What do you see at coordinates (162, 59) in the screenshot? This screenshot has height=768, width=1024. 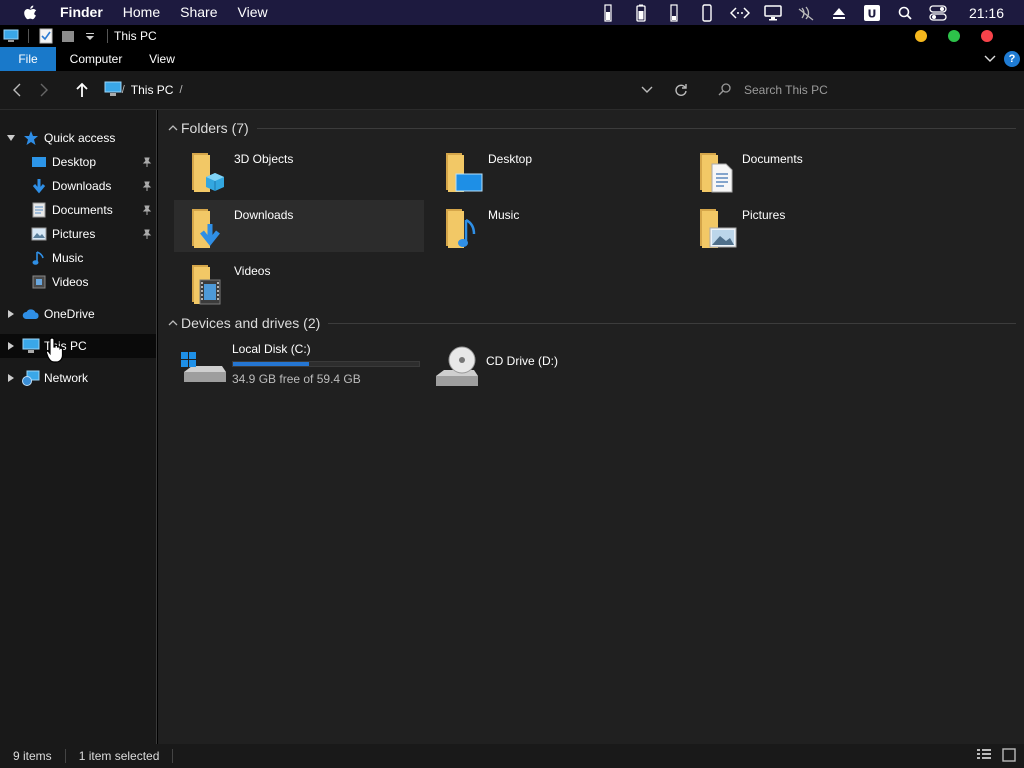 I see `tab-view: View` at bounding box center [162, 59].